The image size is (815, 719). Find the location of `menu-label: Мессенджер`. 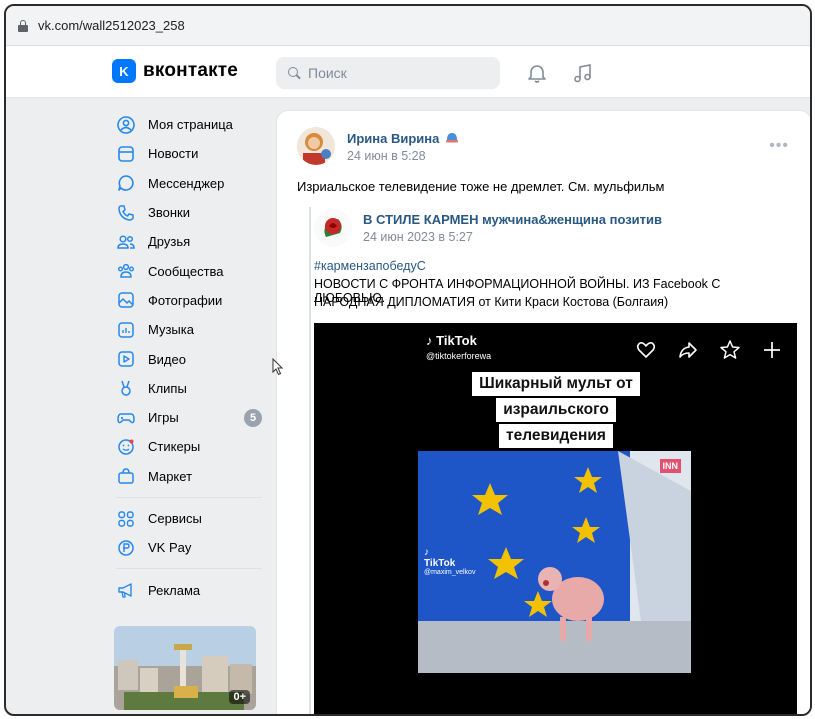

menu-label: Мессенджер is located at coordinates (186, 183).